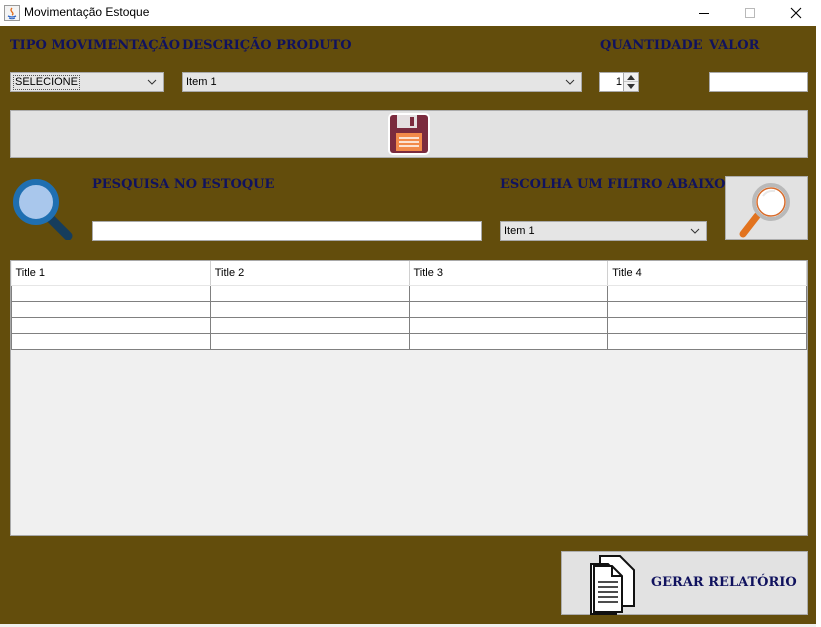 This screenshot has height=627, width=821. I want to click on window-title: Movimentação Estoque, so click(87, 12).